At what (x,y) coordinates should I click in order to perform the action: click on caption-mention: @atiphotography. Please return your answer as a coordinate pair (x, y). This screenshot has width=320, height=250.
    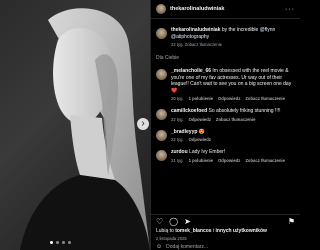
    Looking at the image, I should click on (190, 37).